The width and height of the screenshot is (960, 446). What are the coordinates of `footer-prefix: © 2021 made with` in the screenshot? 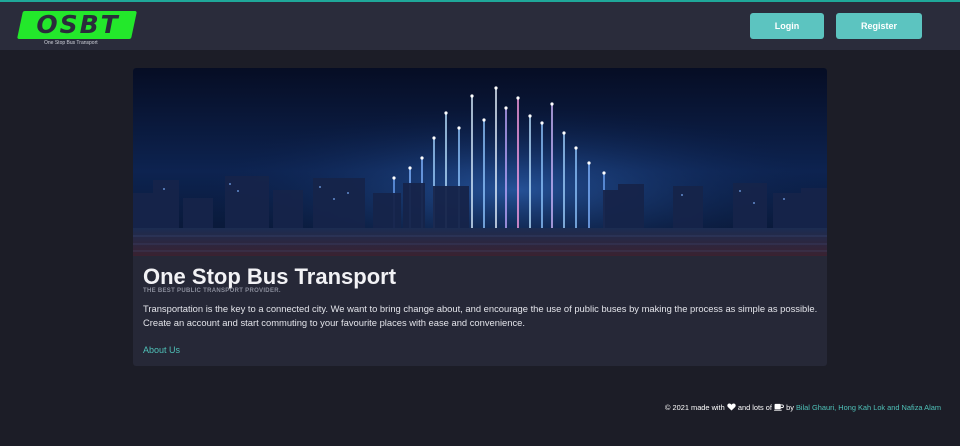 It's located at (695, 407).